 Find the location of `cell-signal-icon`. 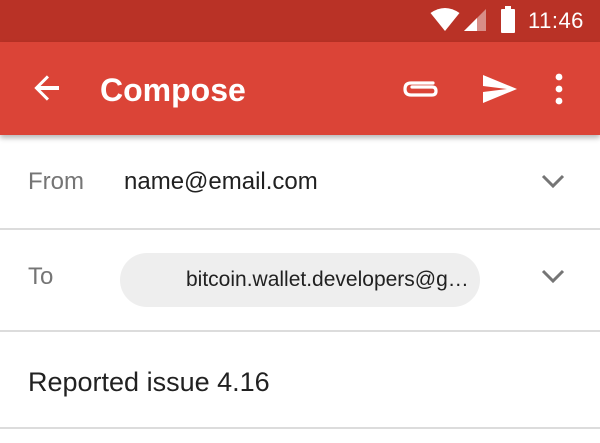

cell-signal-icon is located at coordinates (475, 20).